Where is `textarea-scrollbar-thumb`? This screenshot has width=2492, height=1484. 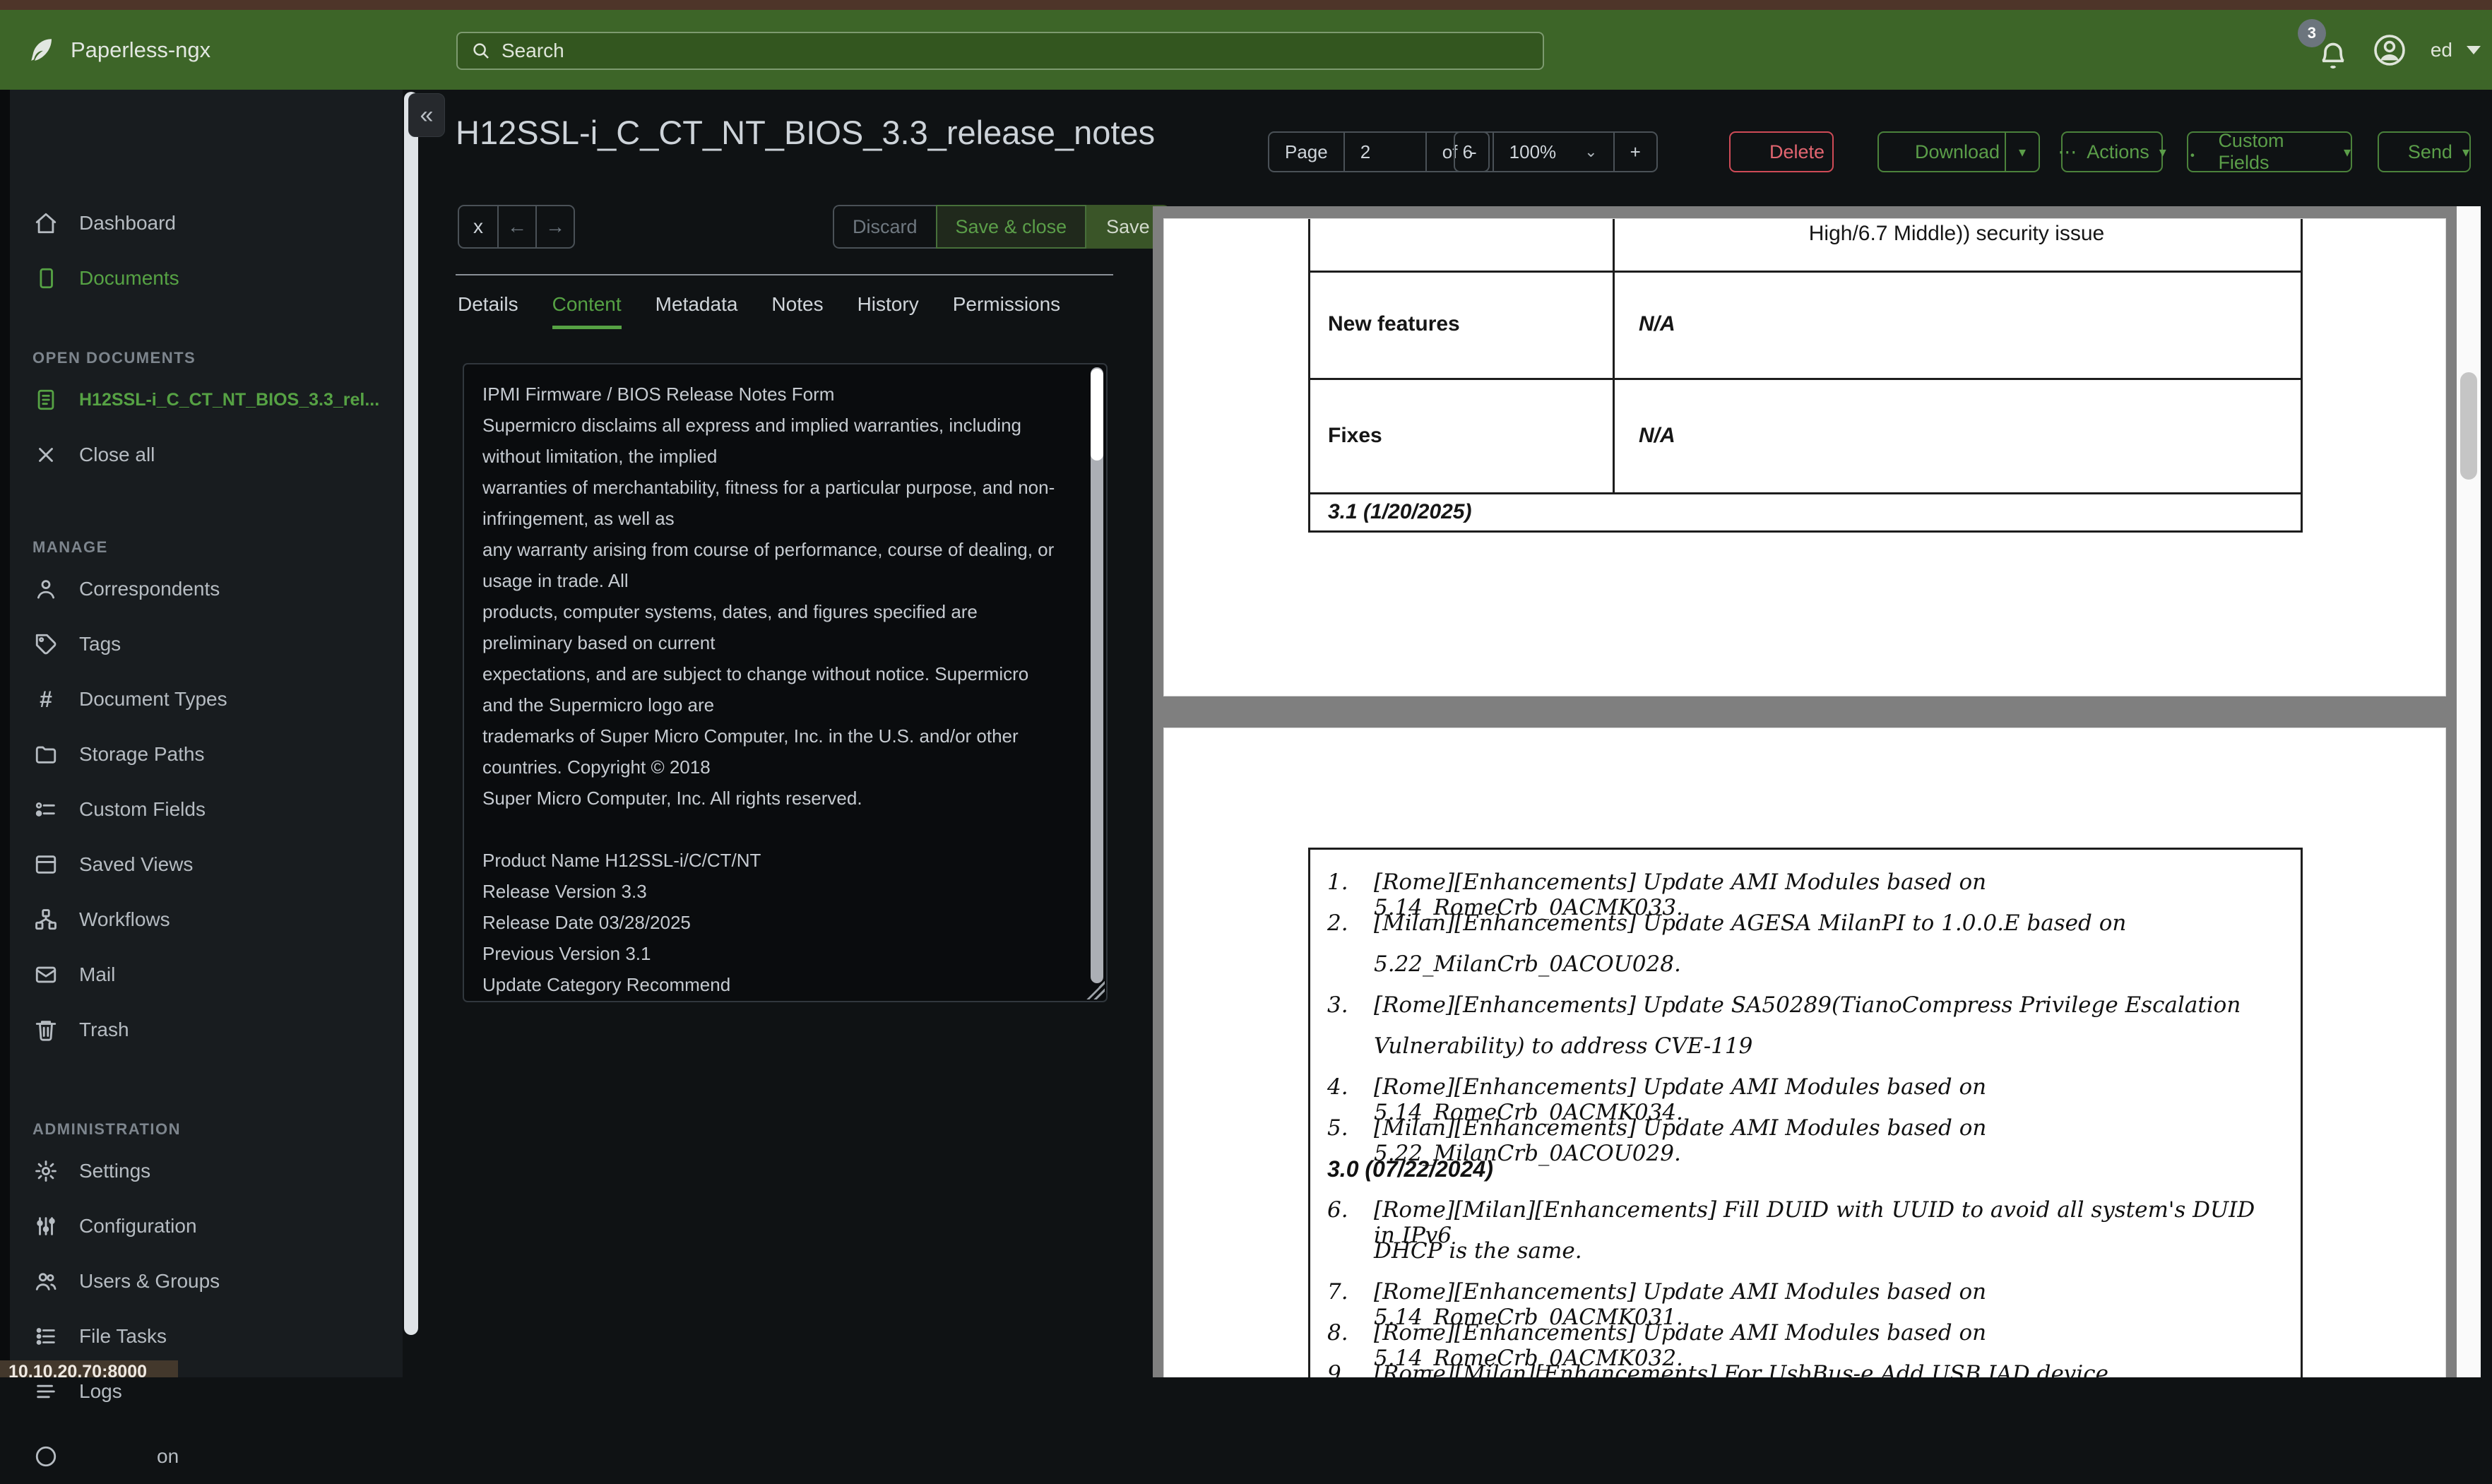 textarea-scrollbar-thumb is located at coordinates (1097, 415).